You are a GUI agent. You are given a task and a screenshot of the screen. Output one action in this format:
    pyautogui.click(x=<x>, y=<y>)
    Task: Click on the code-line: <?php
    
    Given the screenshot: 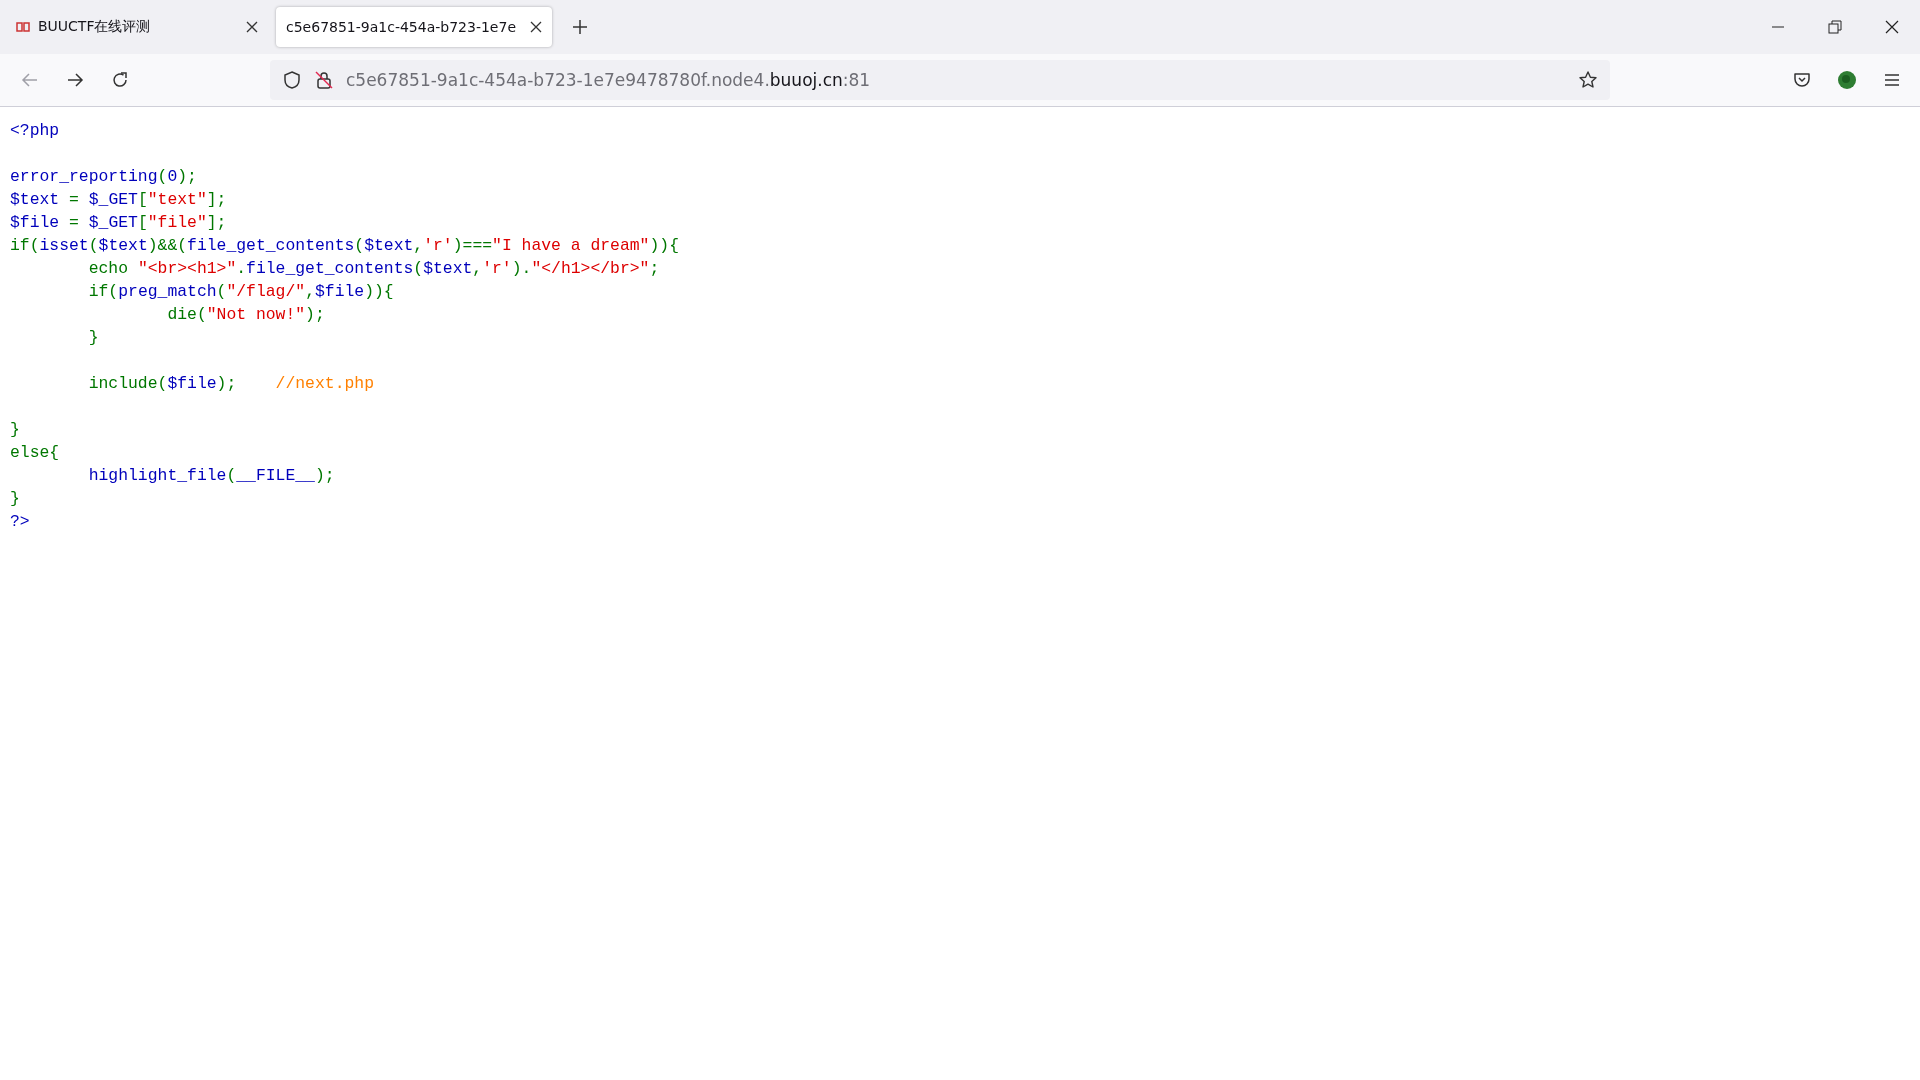 What is the action you would take?
    pyautogui.click(x=35, y=130)
    